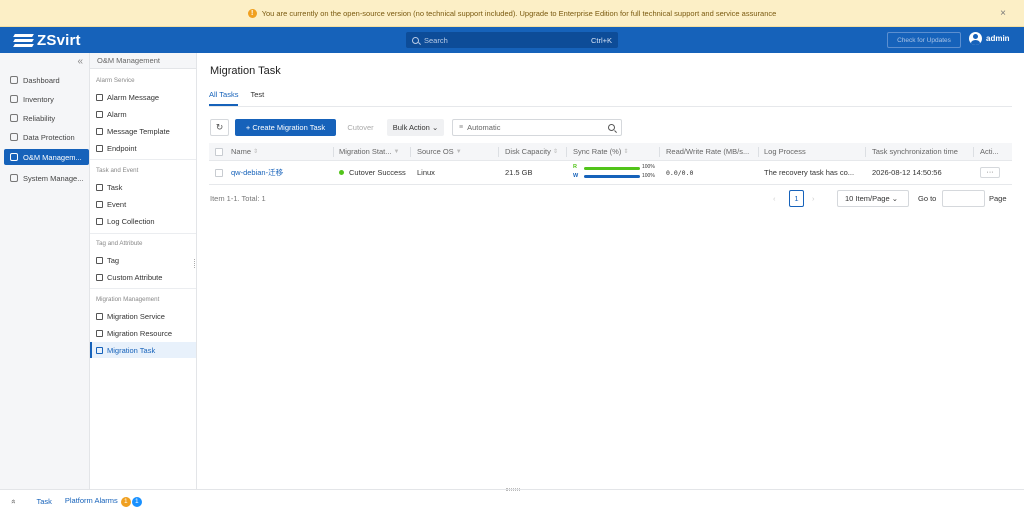 The image size is (1024, 513). What do you see at coordinates (257, 172) in the screenshot?
I see `task-name-link: qw-debian-迁移` at bounding box center [257, 172].